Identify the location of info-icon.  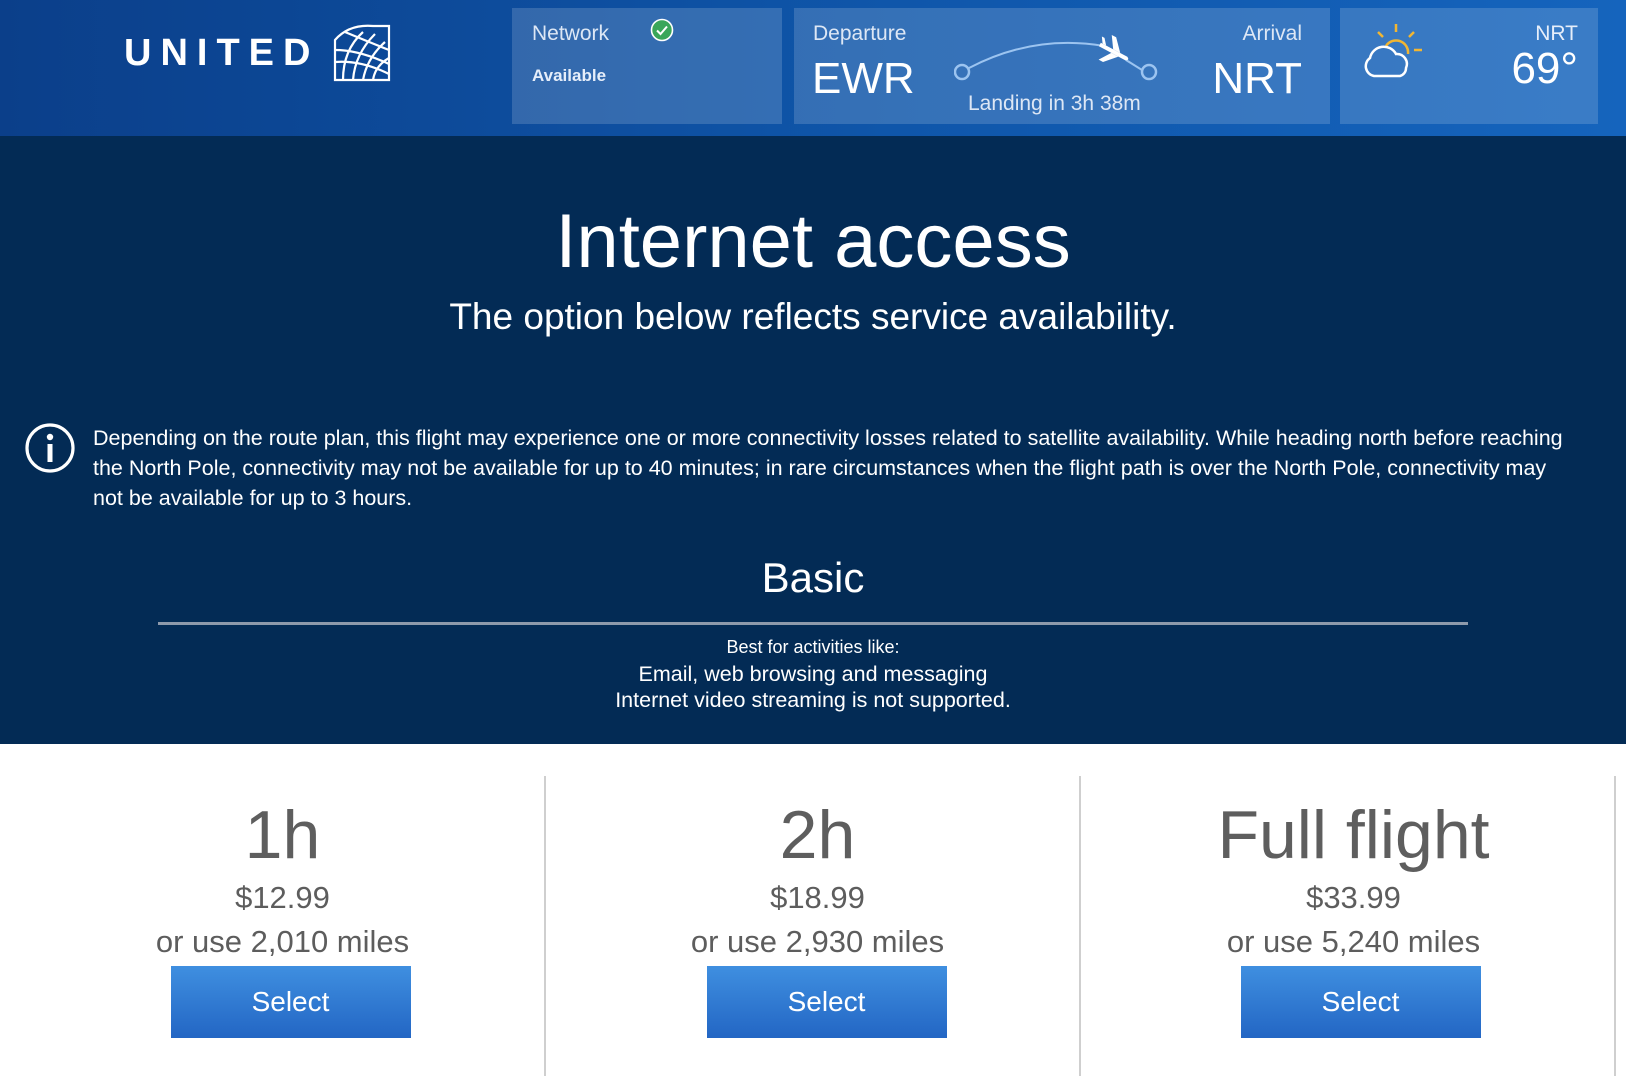
(50, 448).